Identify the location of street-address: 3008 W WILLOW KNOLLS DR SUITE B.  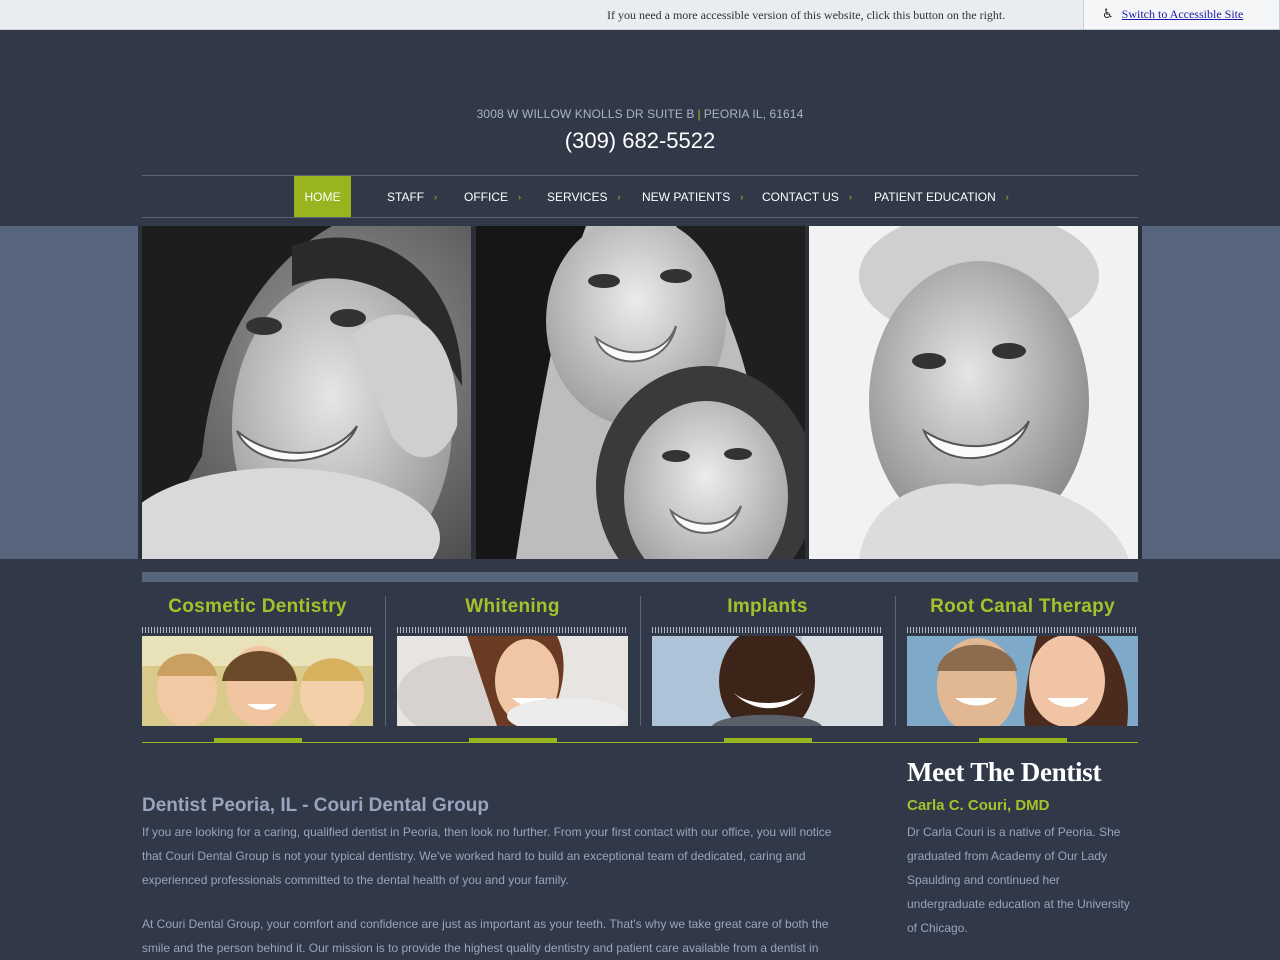
(585, 114).